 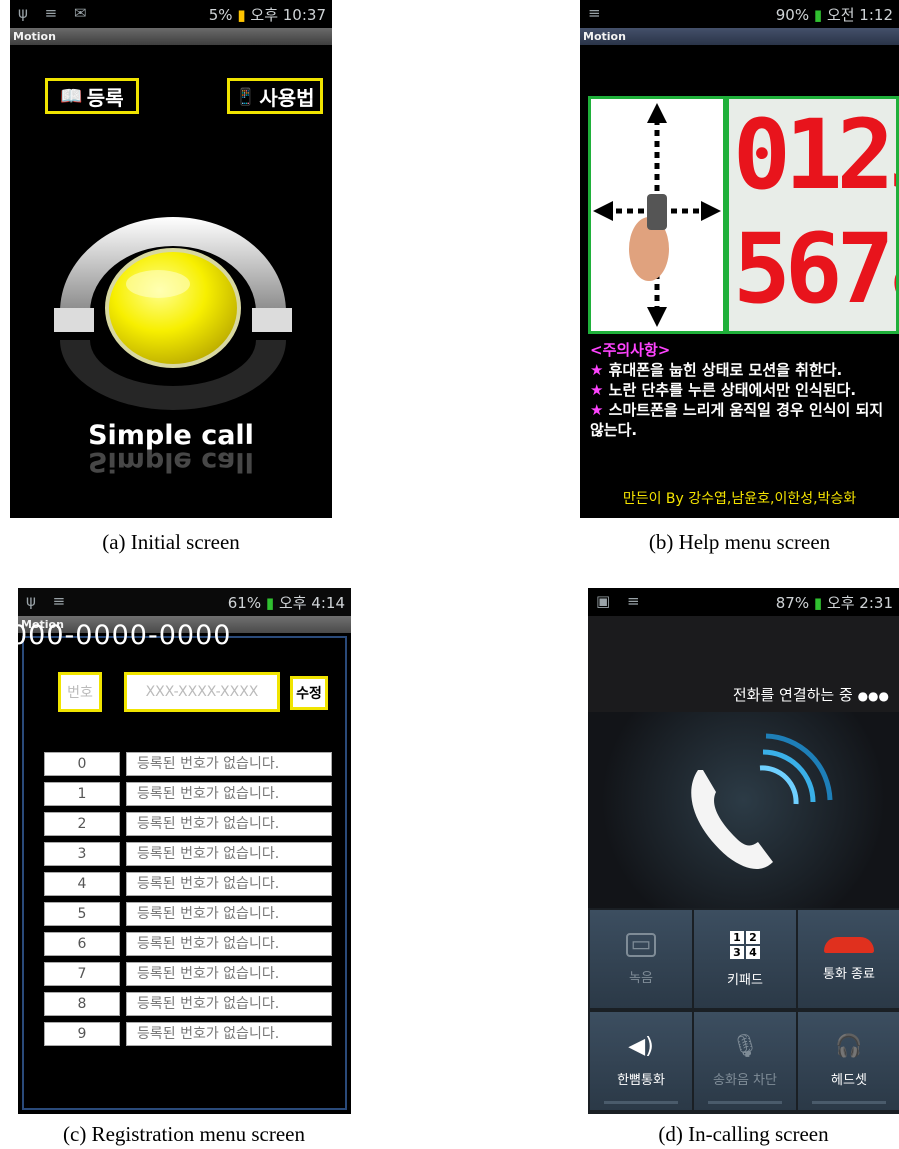 What do you see at coordinates (745, 944) in the screenshot?
I see `keypad-icon: 1 2 3 4` at bounding box center [745, 944].